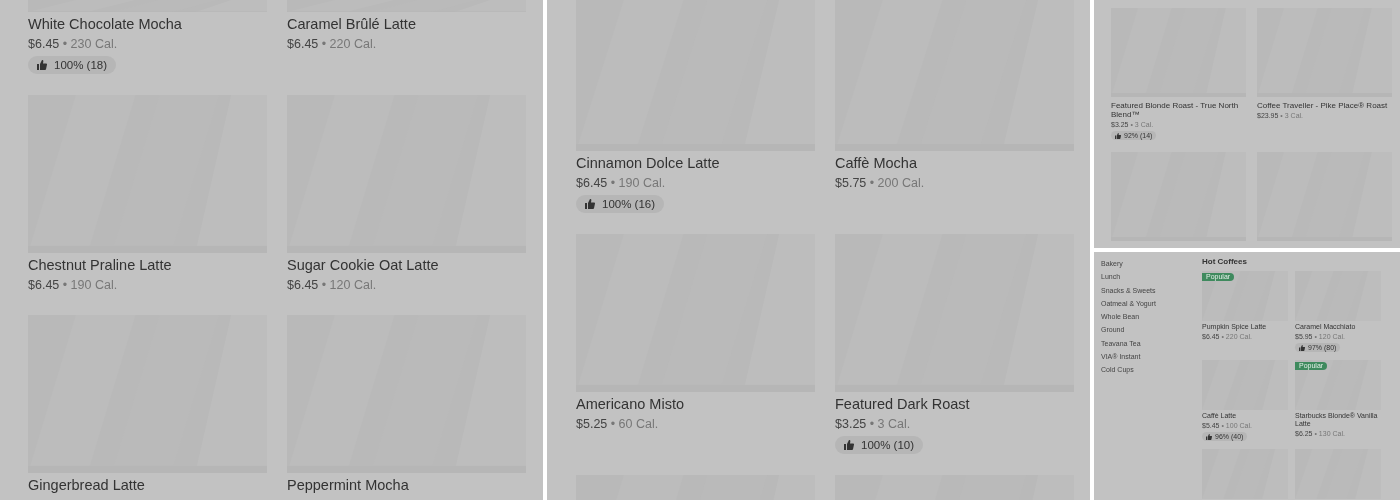  What do you see at coordinates (73, 44) in the screenshot?
I see `item-price: $6.45 • 230 Cal.` at bounding box center [73, 44].